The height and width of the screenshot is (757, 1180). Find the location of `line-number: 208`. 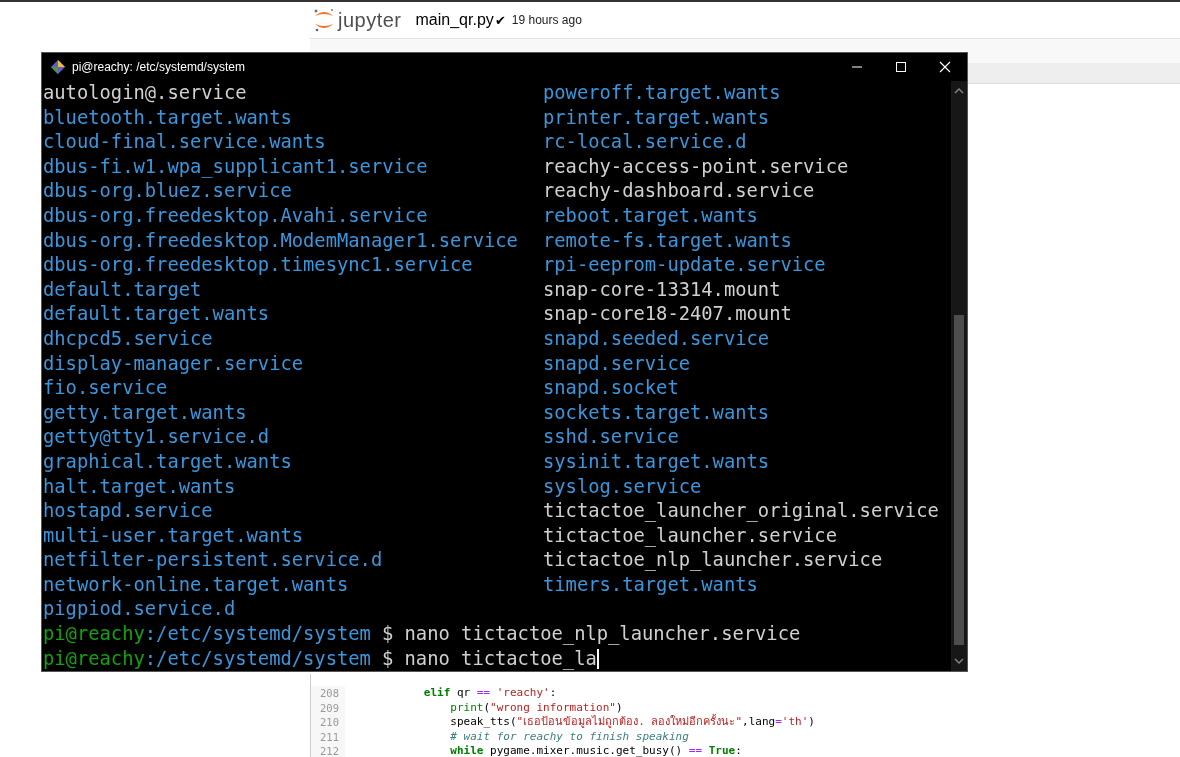

line-number: 208 is located at coordinates (328, 693).